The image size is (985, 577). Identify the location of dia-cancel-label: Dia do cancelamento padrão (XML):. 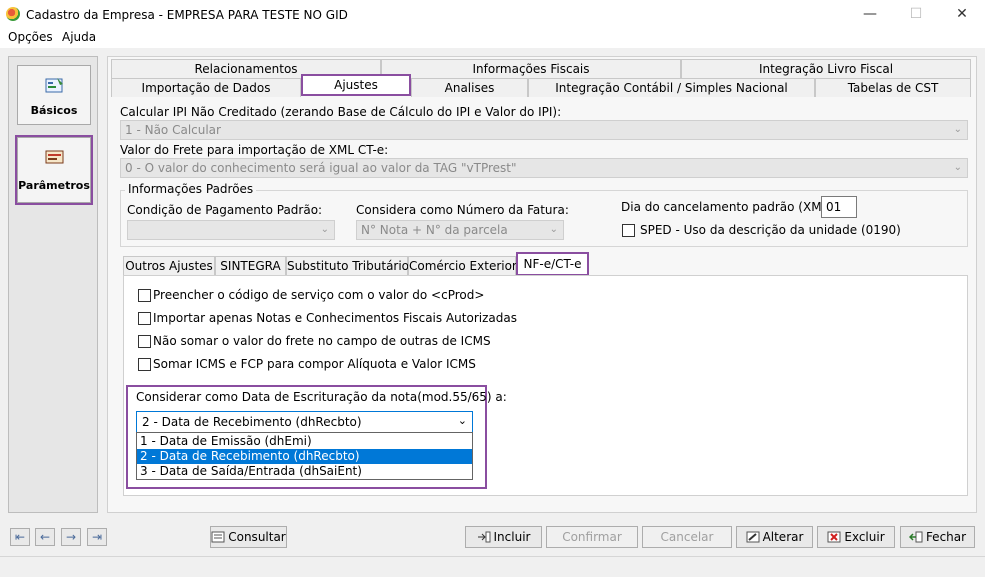
(729, 207).